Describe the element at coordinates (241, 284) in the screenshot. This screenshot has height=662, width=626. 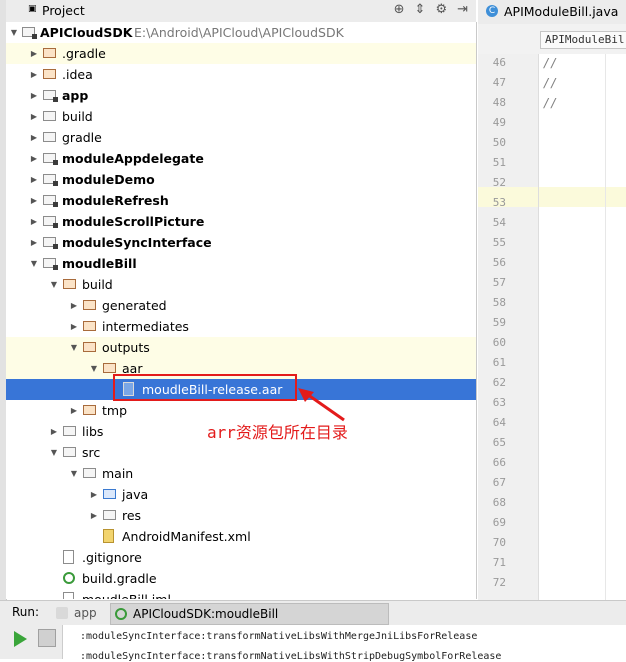
I see `tree-item: ▼ build` at that location.